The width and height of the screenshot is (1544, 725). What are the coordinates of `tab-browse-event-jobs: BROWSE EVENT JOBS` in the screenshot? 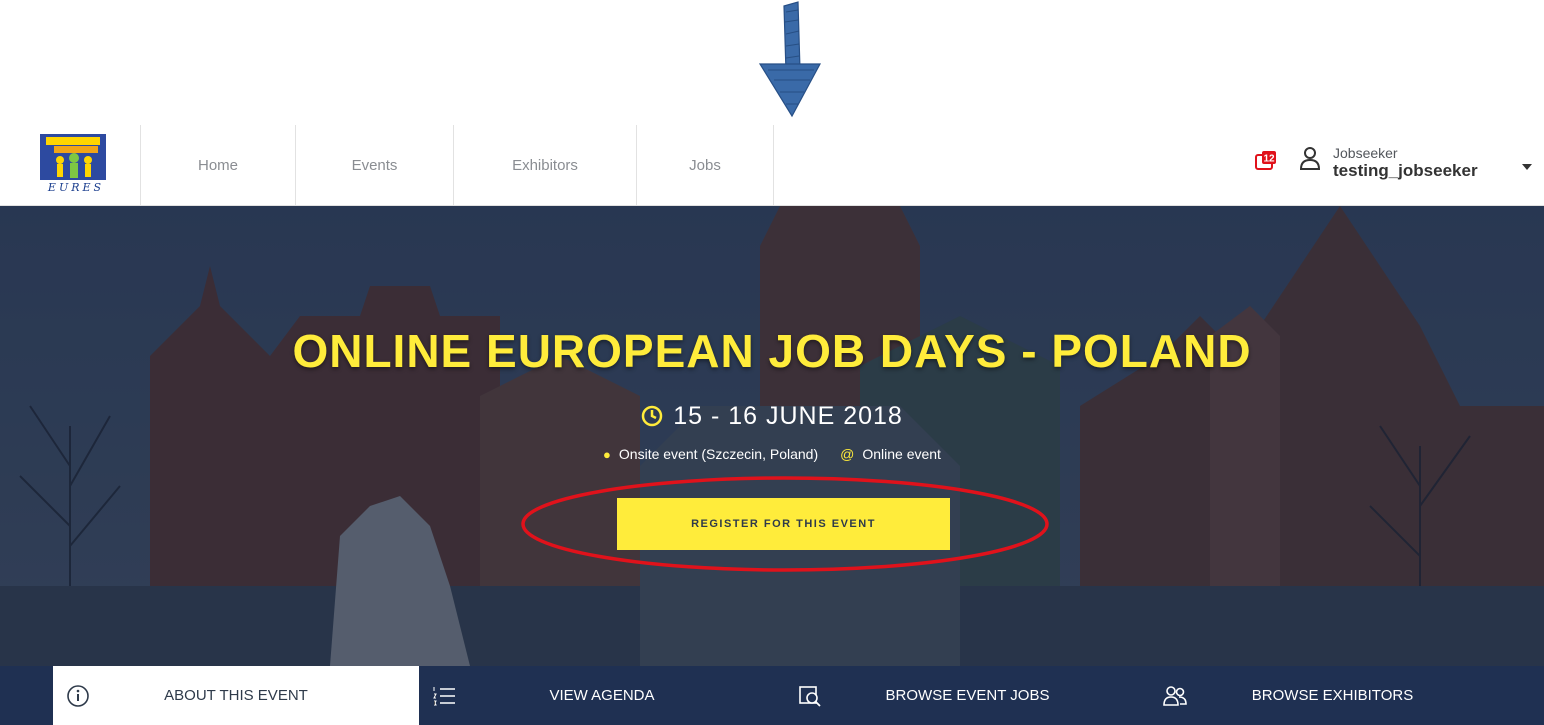 It's located at (967, 695).